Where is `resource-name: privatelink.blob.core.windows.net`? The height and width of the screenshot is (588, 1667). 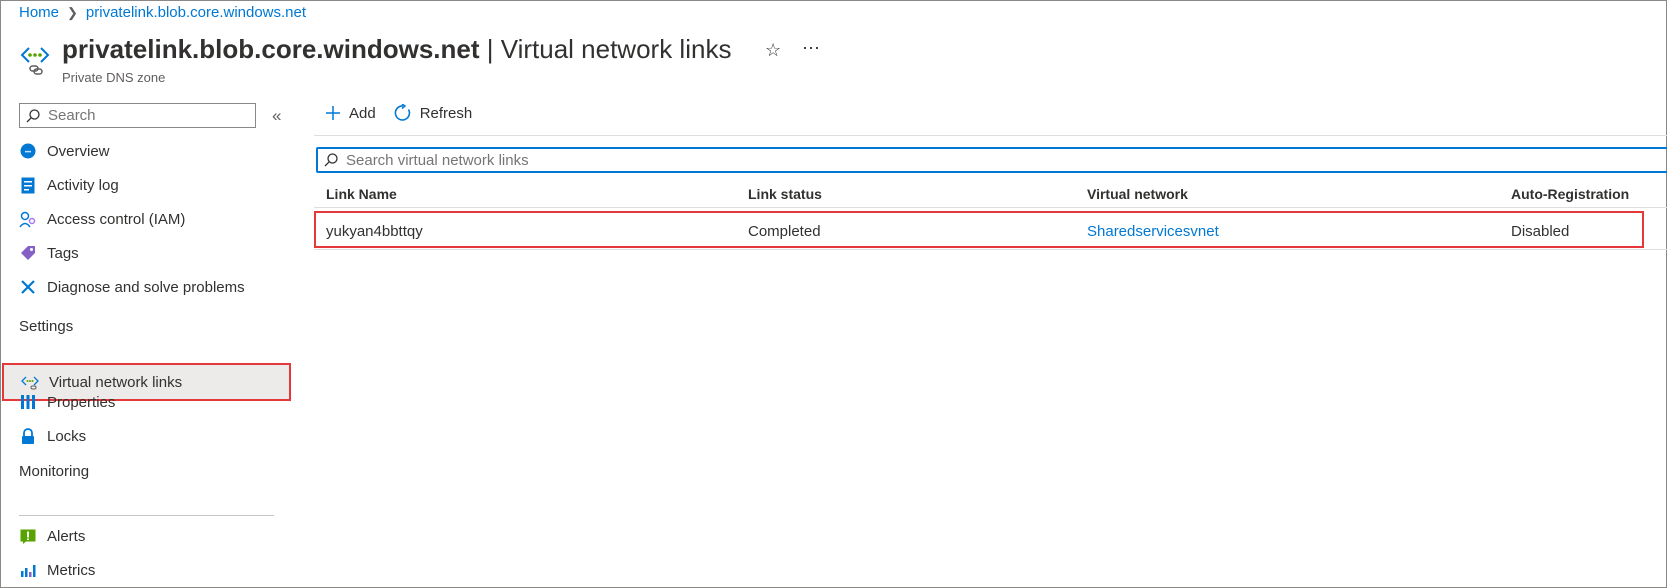
resource-name: privatelink.blob.core.windows.net is located at coordinates (271, 49).